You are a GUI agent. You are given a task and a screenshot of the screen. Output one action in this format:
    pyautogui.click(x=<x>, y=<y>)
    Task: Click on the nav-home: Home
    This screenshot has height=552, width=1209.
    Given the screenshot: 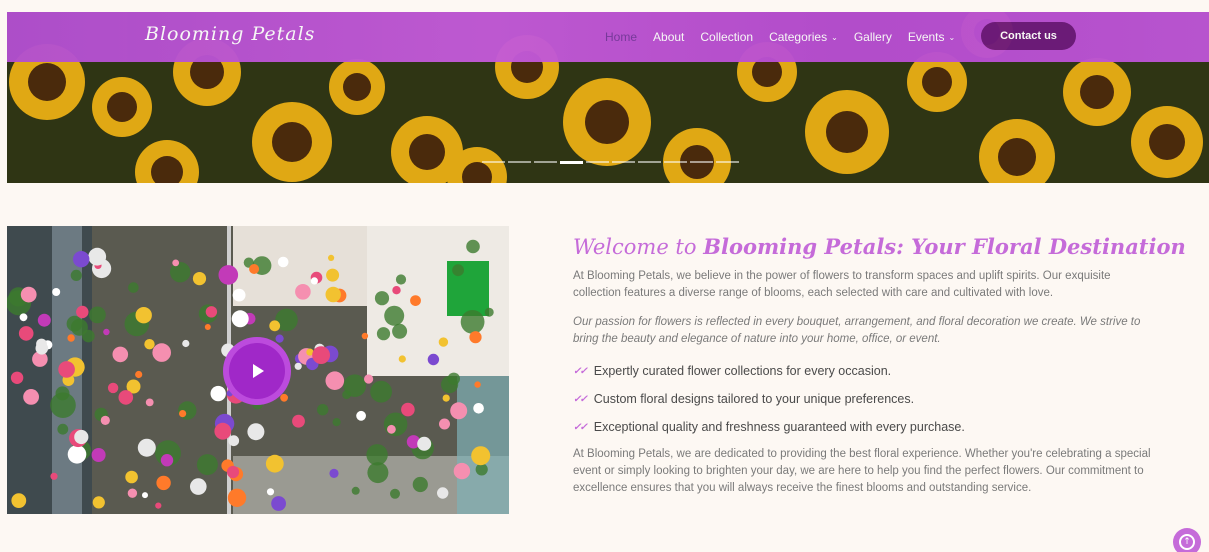 What is the action you would take?
    pyautogui.click(x=621, y=37)
    